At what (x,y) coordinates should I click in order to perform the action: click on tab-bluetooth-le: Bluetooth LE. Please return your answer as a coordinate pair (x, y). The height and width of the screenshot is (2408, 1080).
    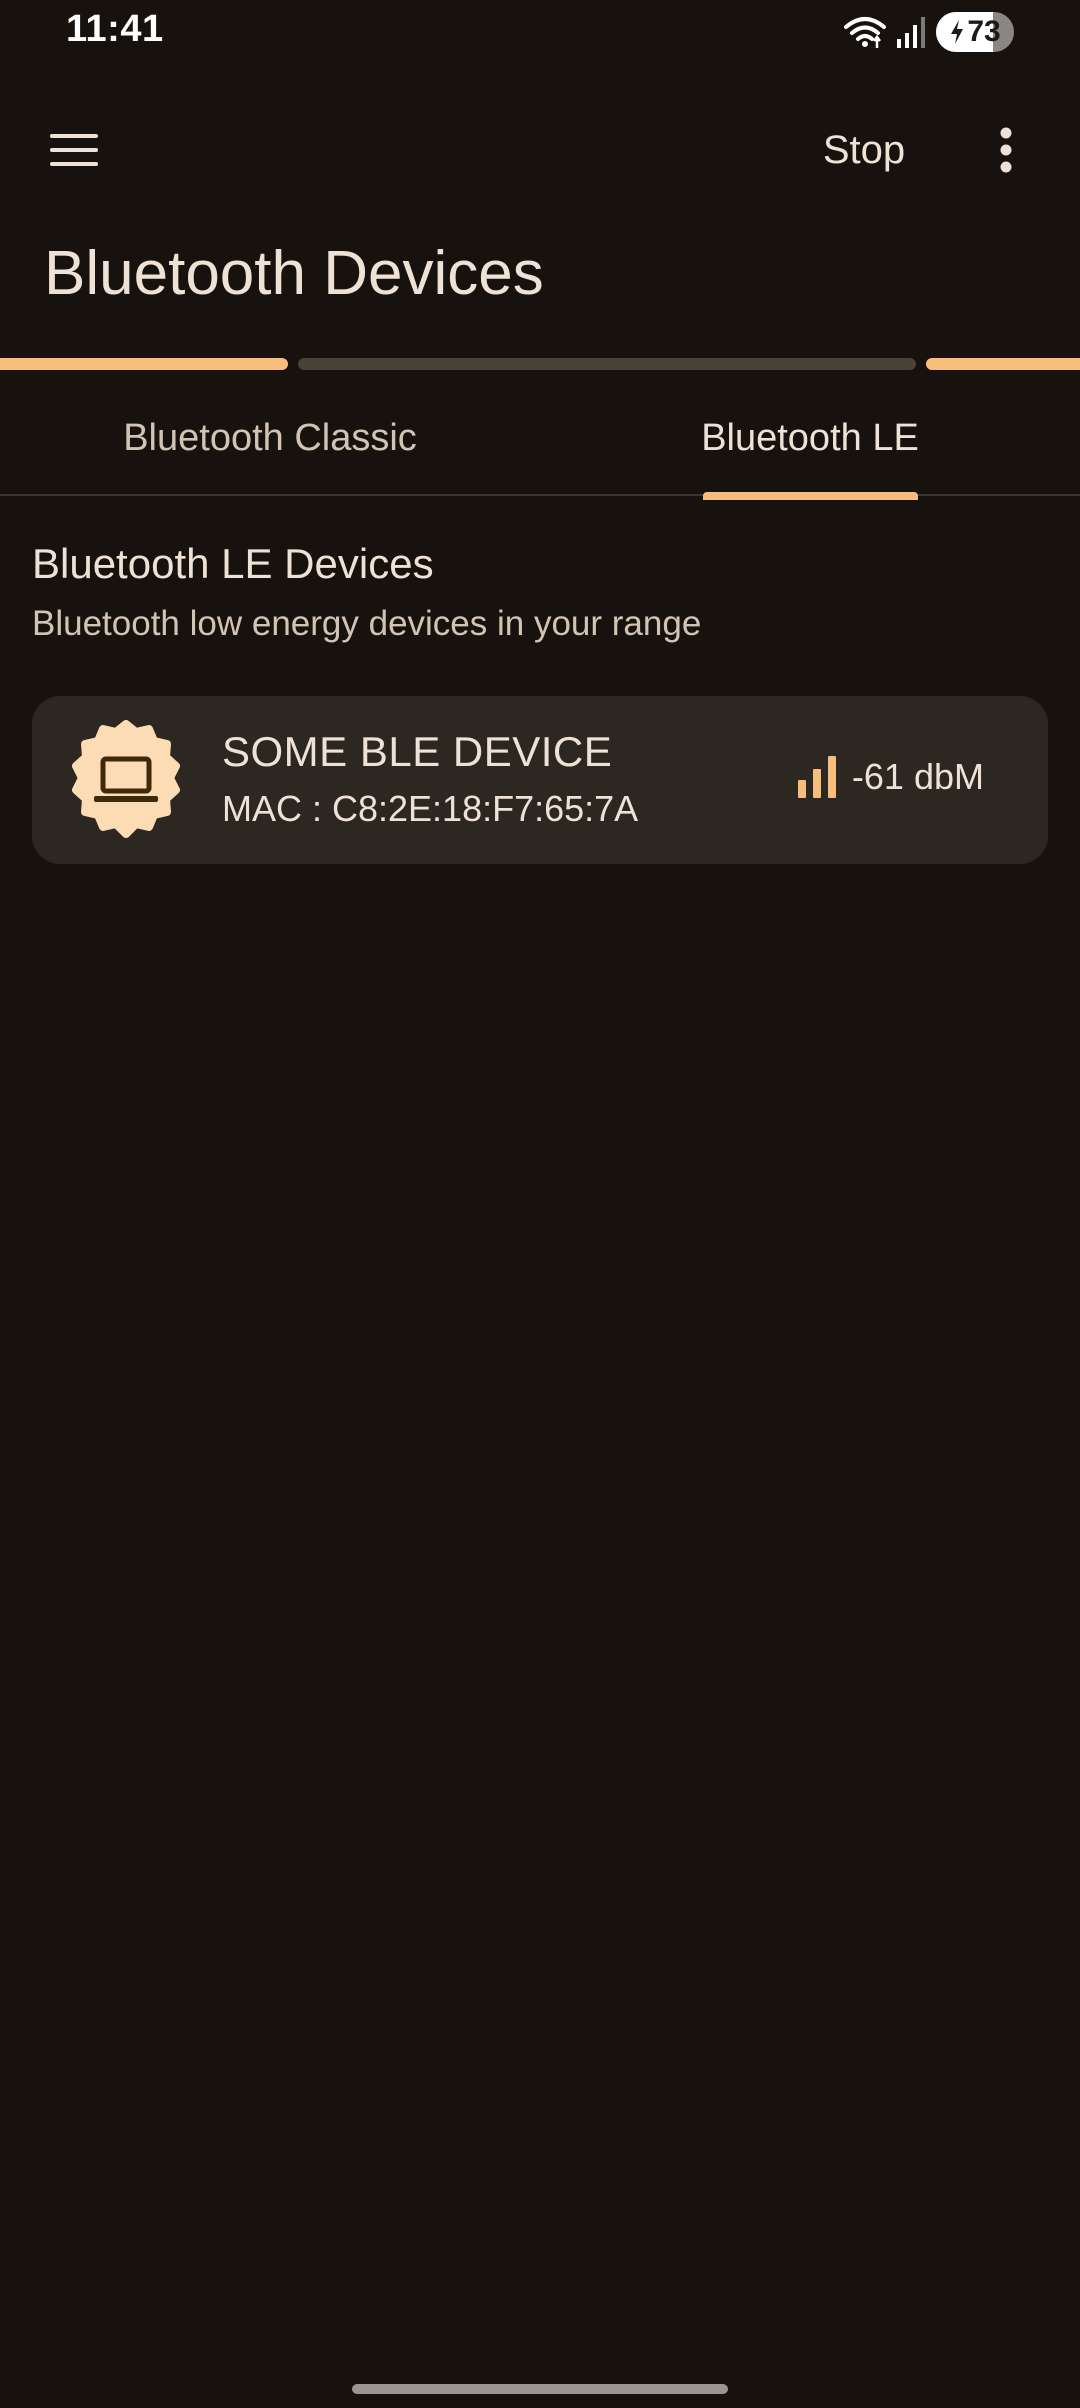
    Looking at the image, I should click on (810, 438).